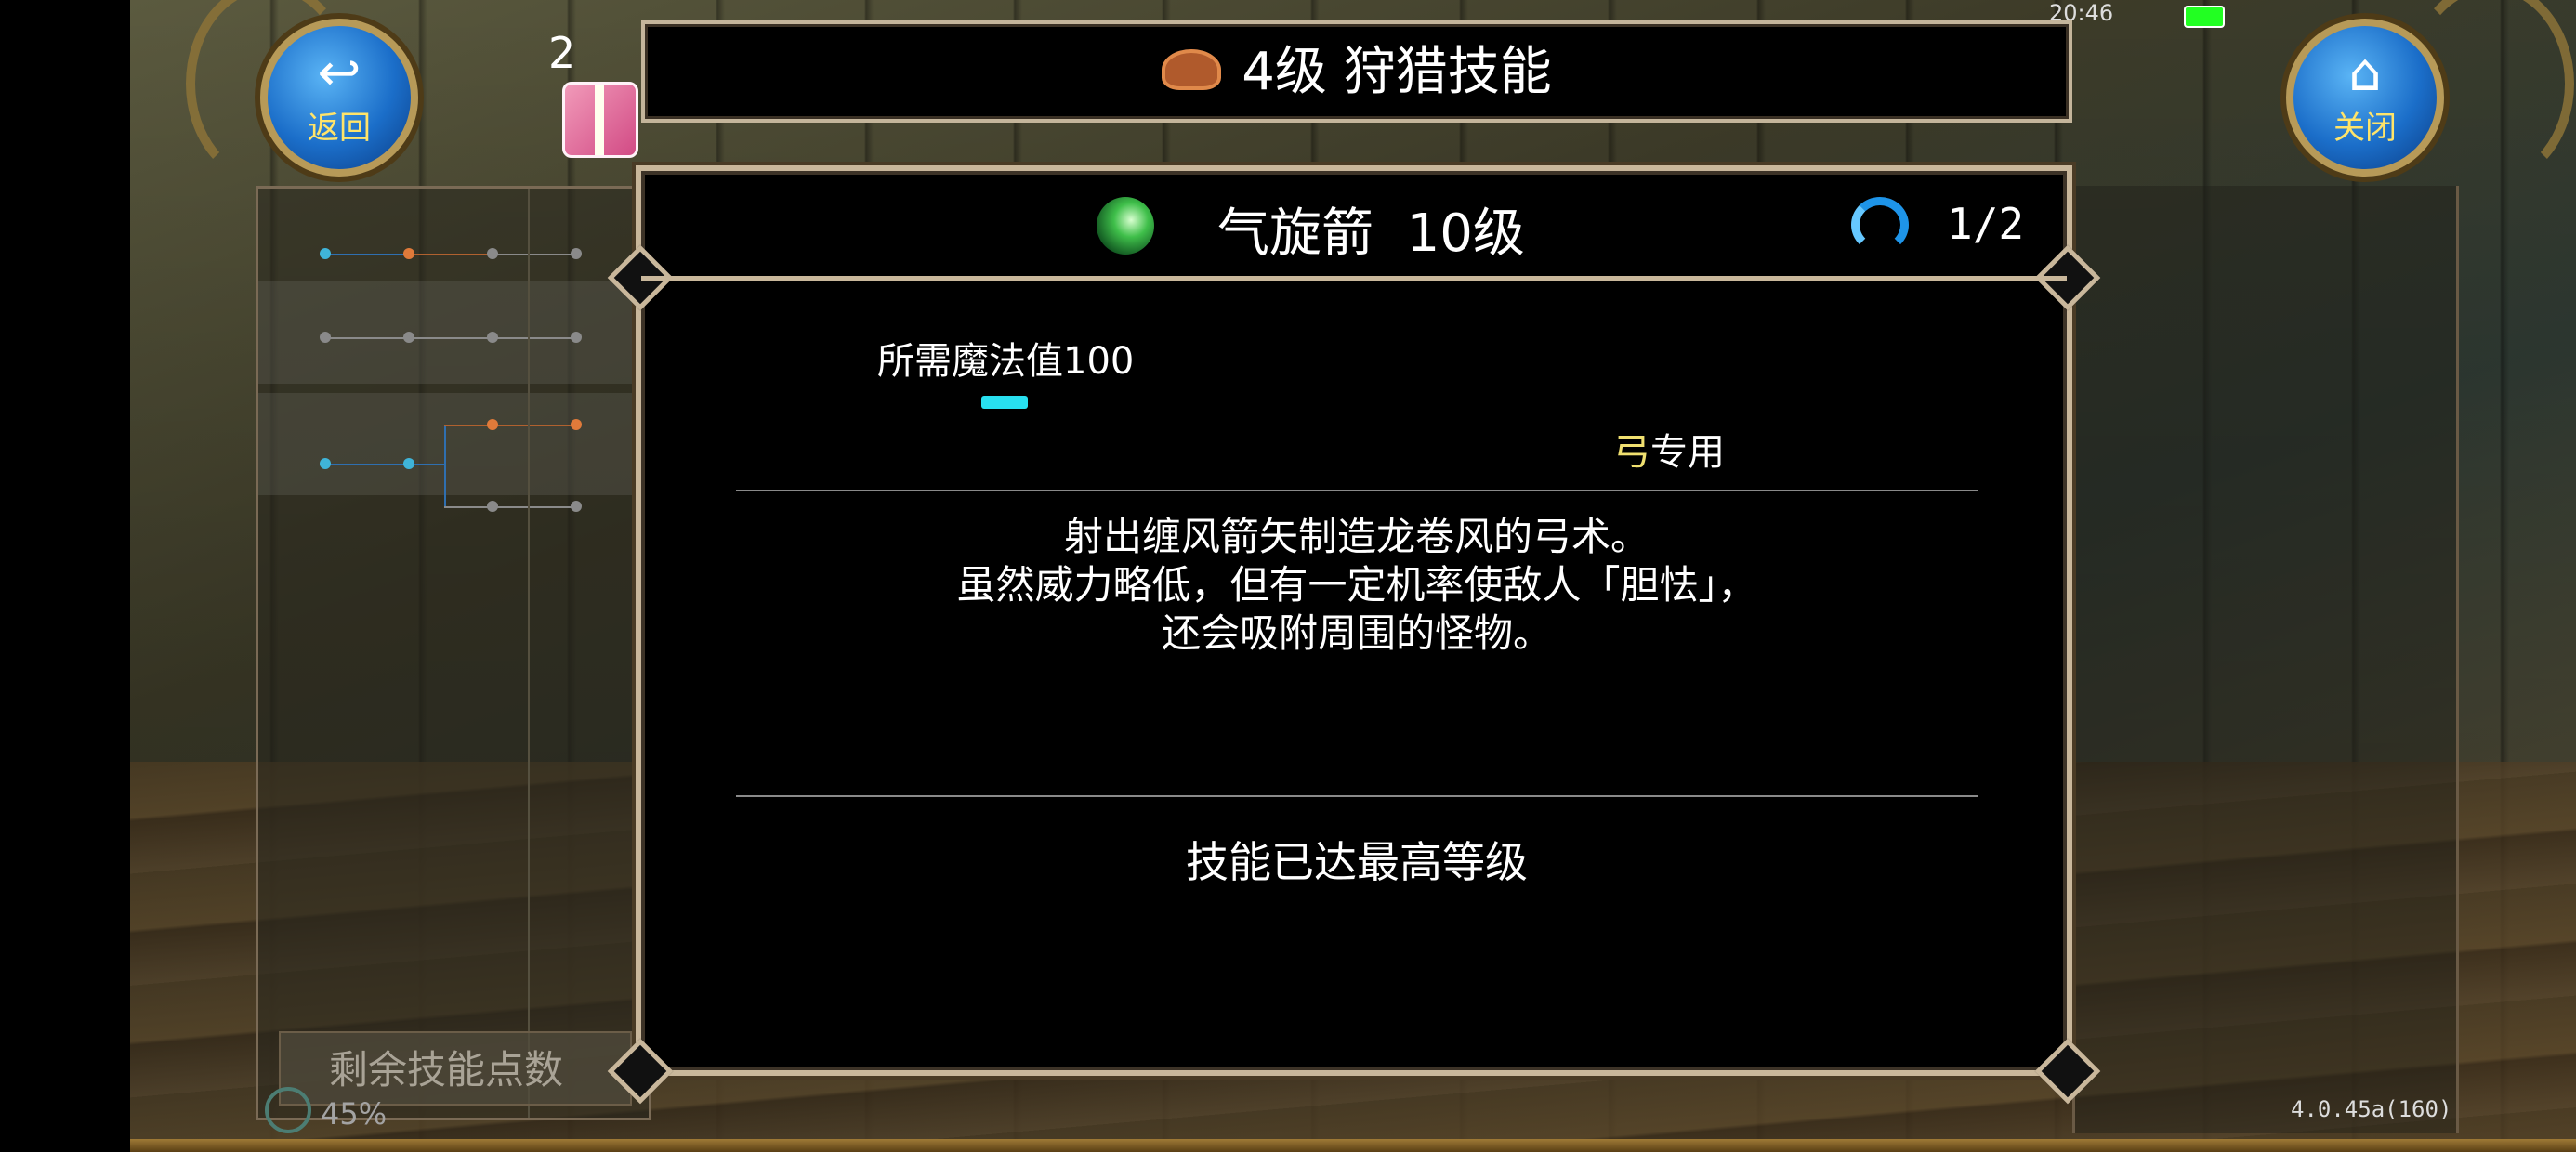 This screenshot has height=1152, width=2576. What do you see at coordinates (529, 653) in the screenshot?
I see `panel-divider` at bounding box center [529, 653].